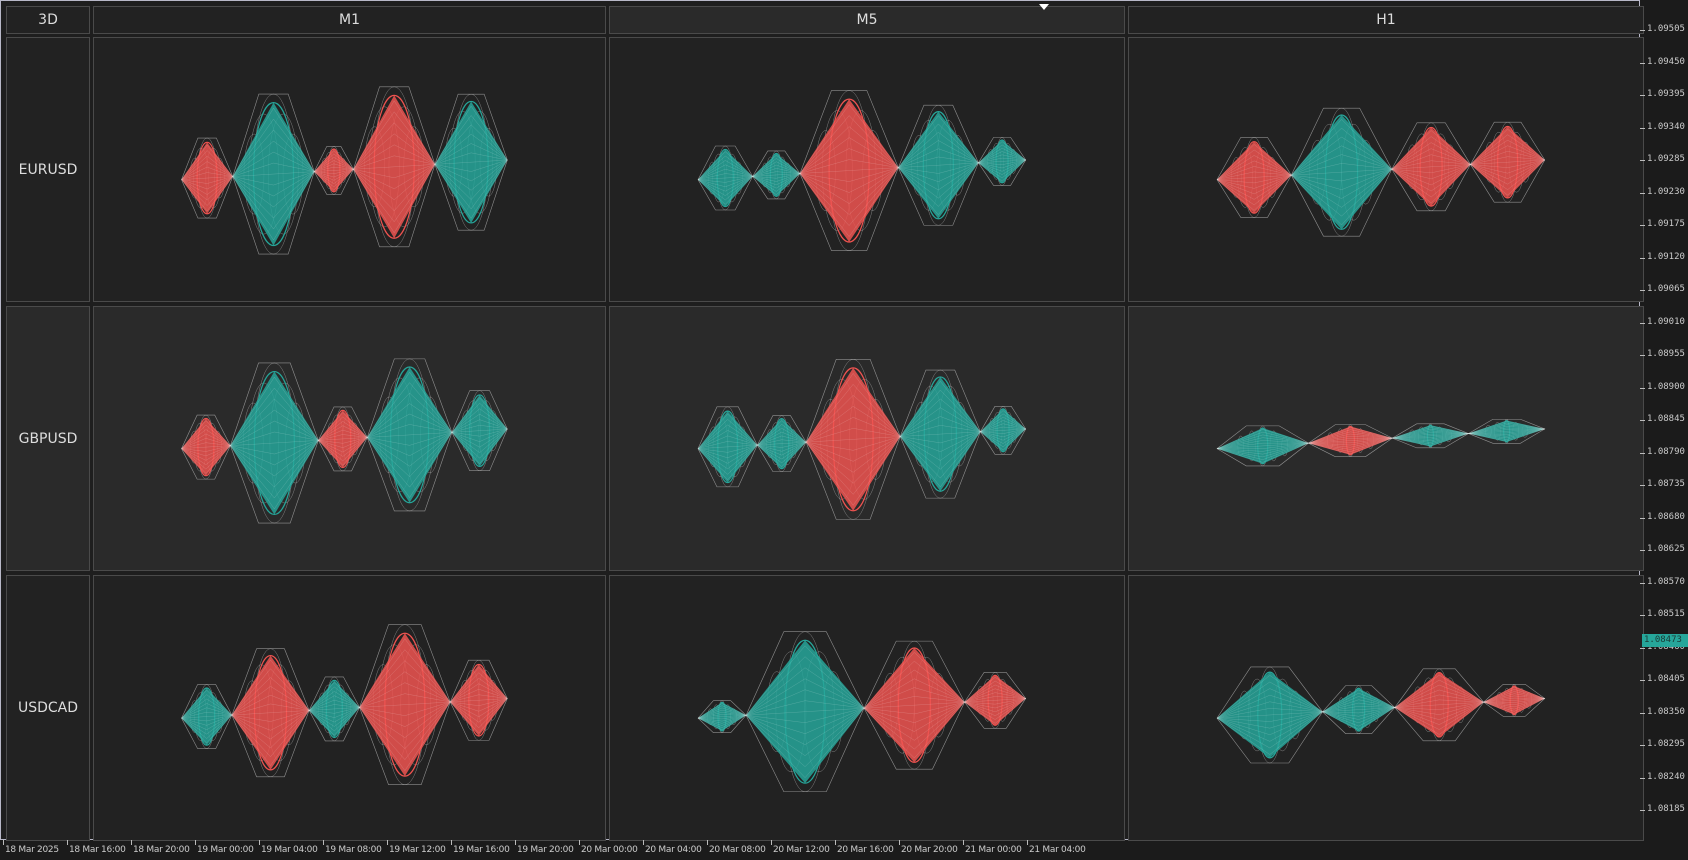 The height and width of the screenshot is (860, 1688). Describe the element at coordinates (1666, 484) in the screenshot. I see `price-label: 1.08735` at that location.